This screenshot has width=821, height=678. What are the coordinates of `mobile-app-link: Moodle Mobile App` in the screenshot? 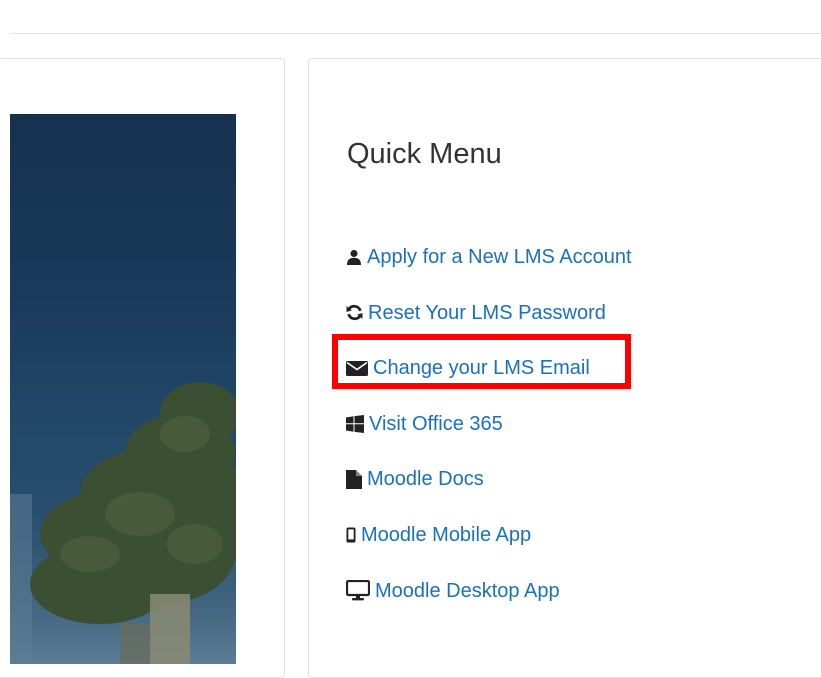 It's located at (438, 535).